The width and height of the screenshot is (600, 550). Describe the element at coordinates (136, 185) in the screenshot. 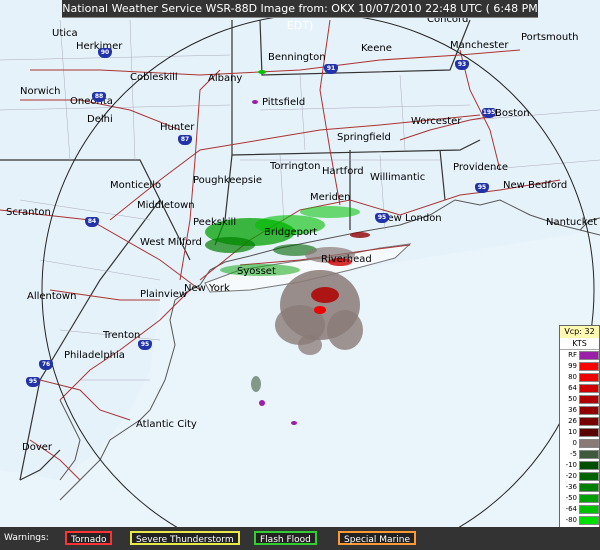

I see `city-label: Monticello` at that location.